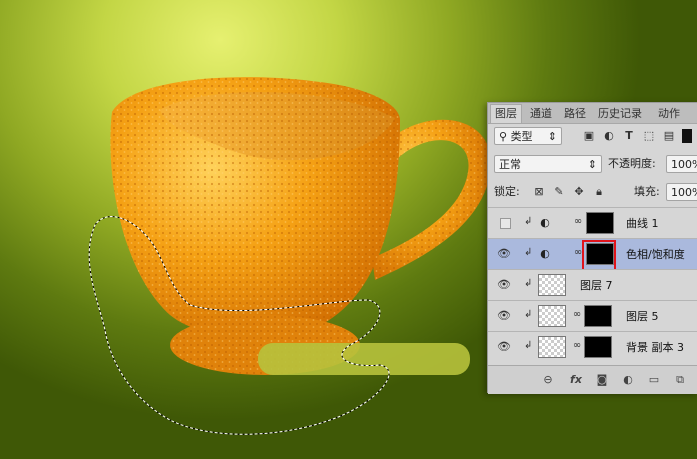 Image resolution: width=697 pixels, height=459 pixels. Describe the element at coordinates (642, 223) in the screenshot. I see `layer-name: 曲线 1` at that location.